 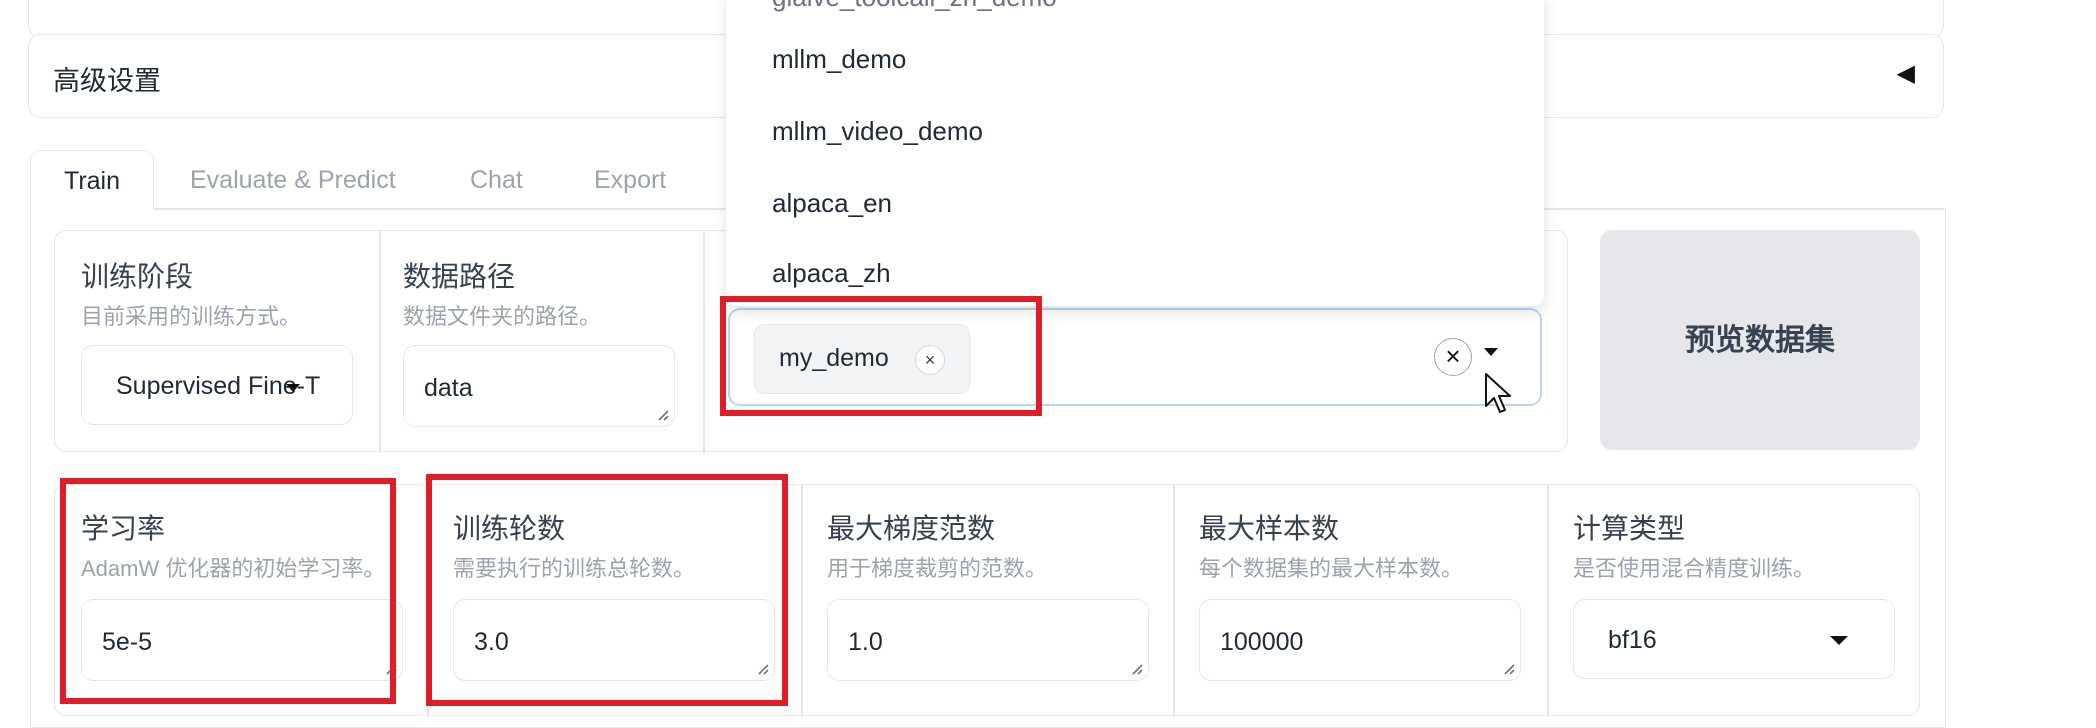 What do you see at coordinates (877, 131) in the screenshot?
I see `dropdown-option: mllm_video_demo` at bounding box center [877, 131].